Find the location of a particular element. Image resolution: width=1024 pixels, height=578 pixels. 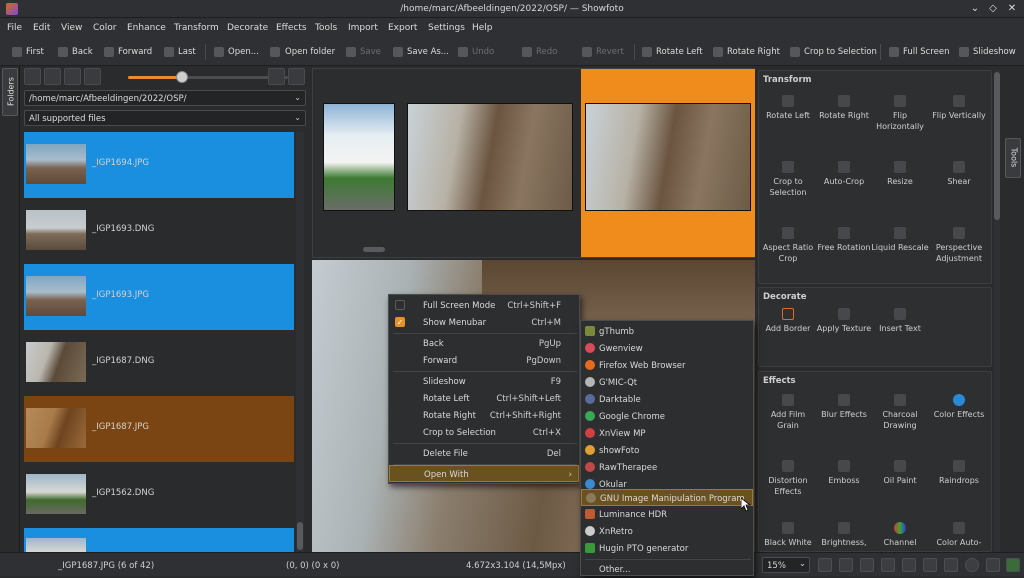

view-mode-icon is located at coordinates (276, 76).